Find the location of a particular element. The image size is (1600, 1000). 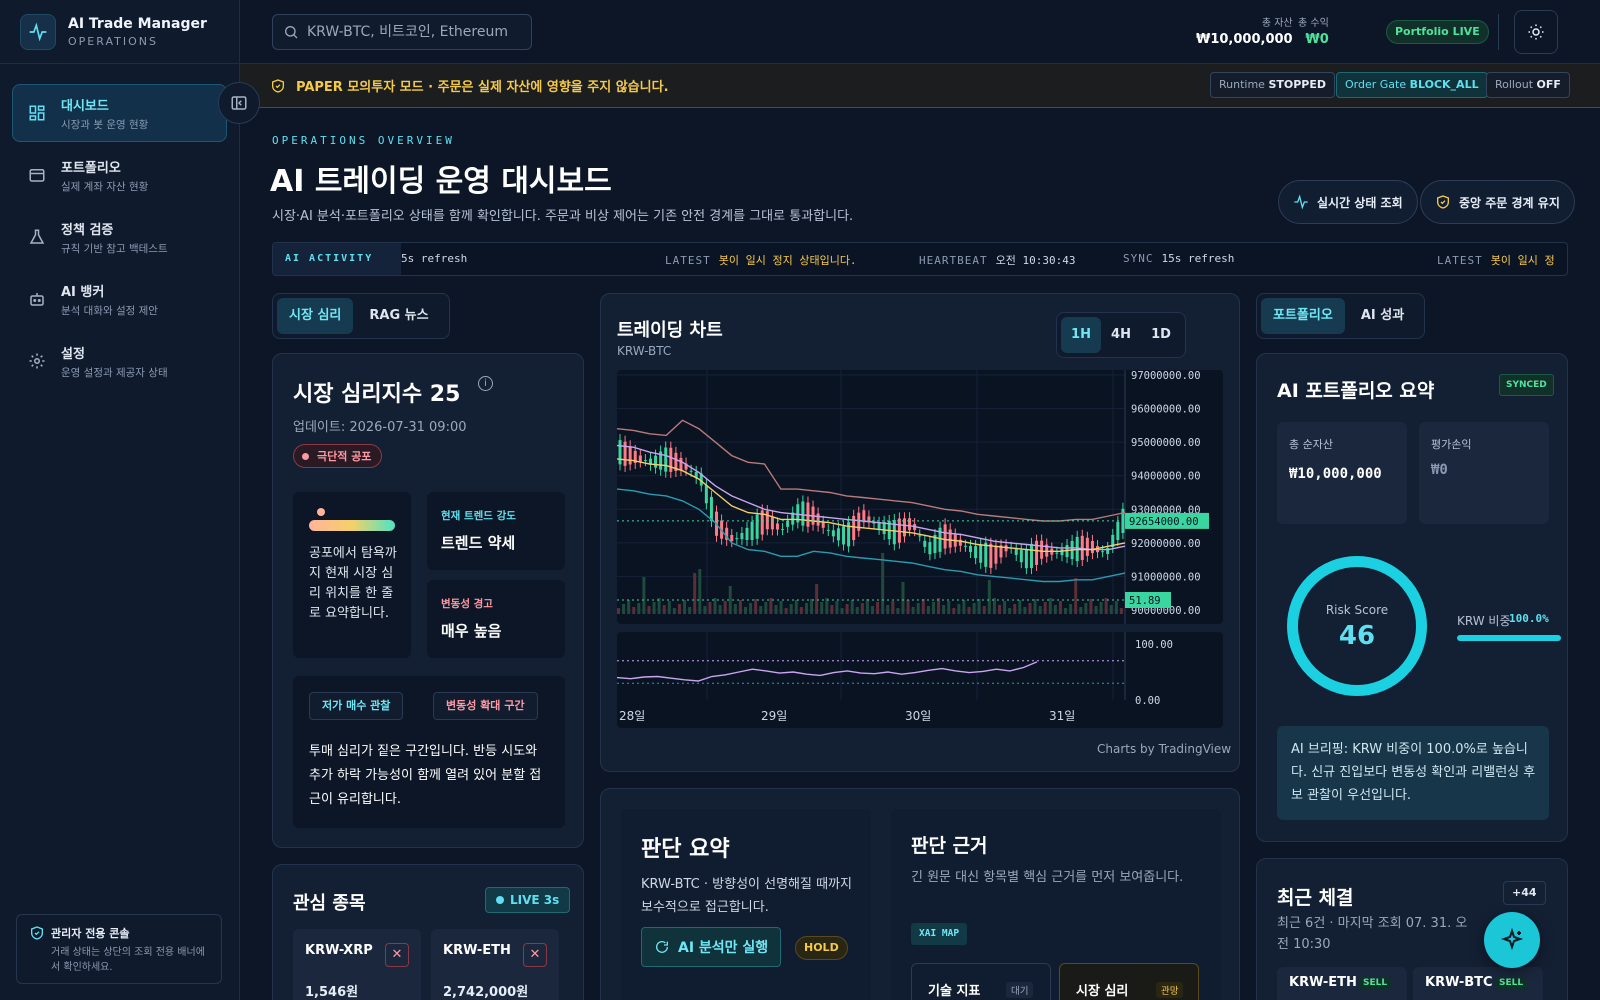

sentiment-gauge-marker is located at coordinates (321, 512).